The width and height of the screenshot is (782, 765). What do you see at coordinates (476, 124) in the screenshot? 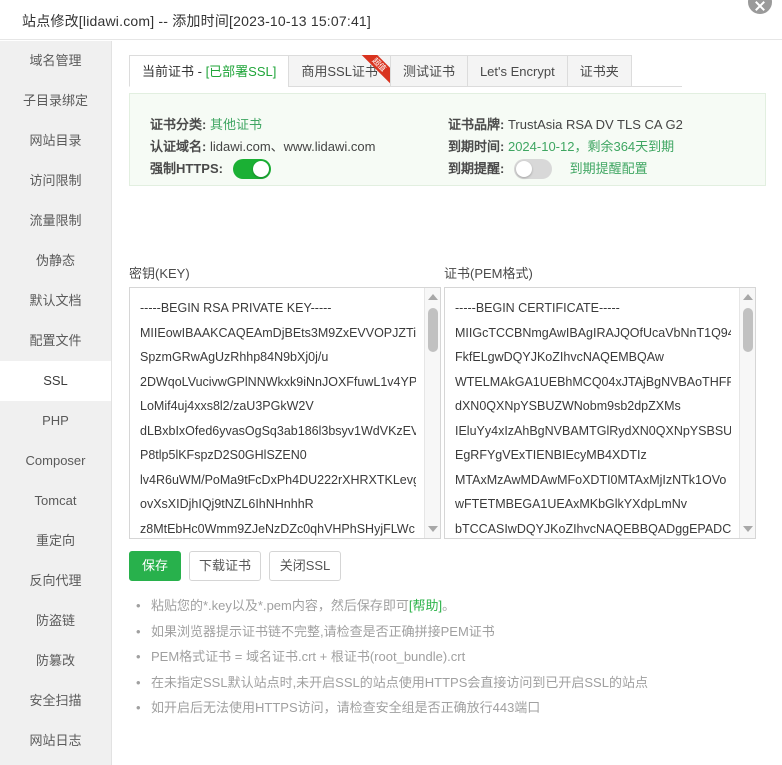
I see `certificate-brand-label: 证书品牌:` at bounding box center [476, 124].